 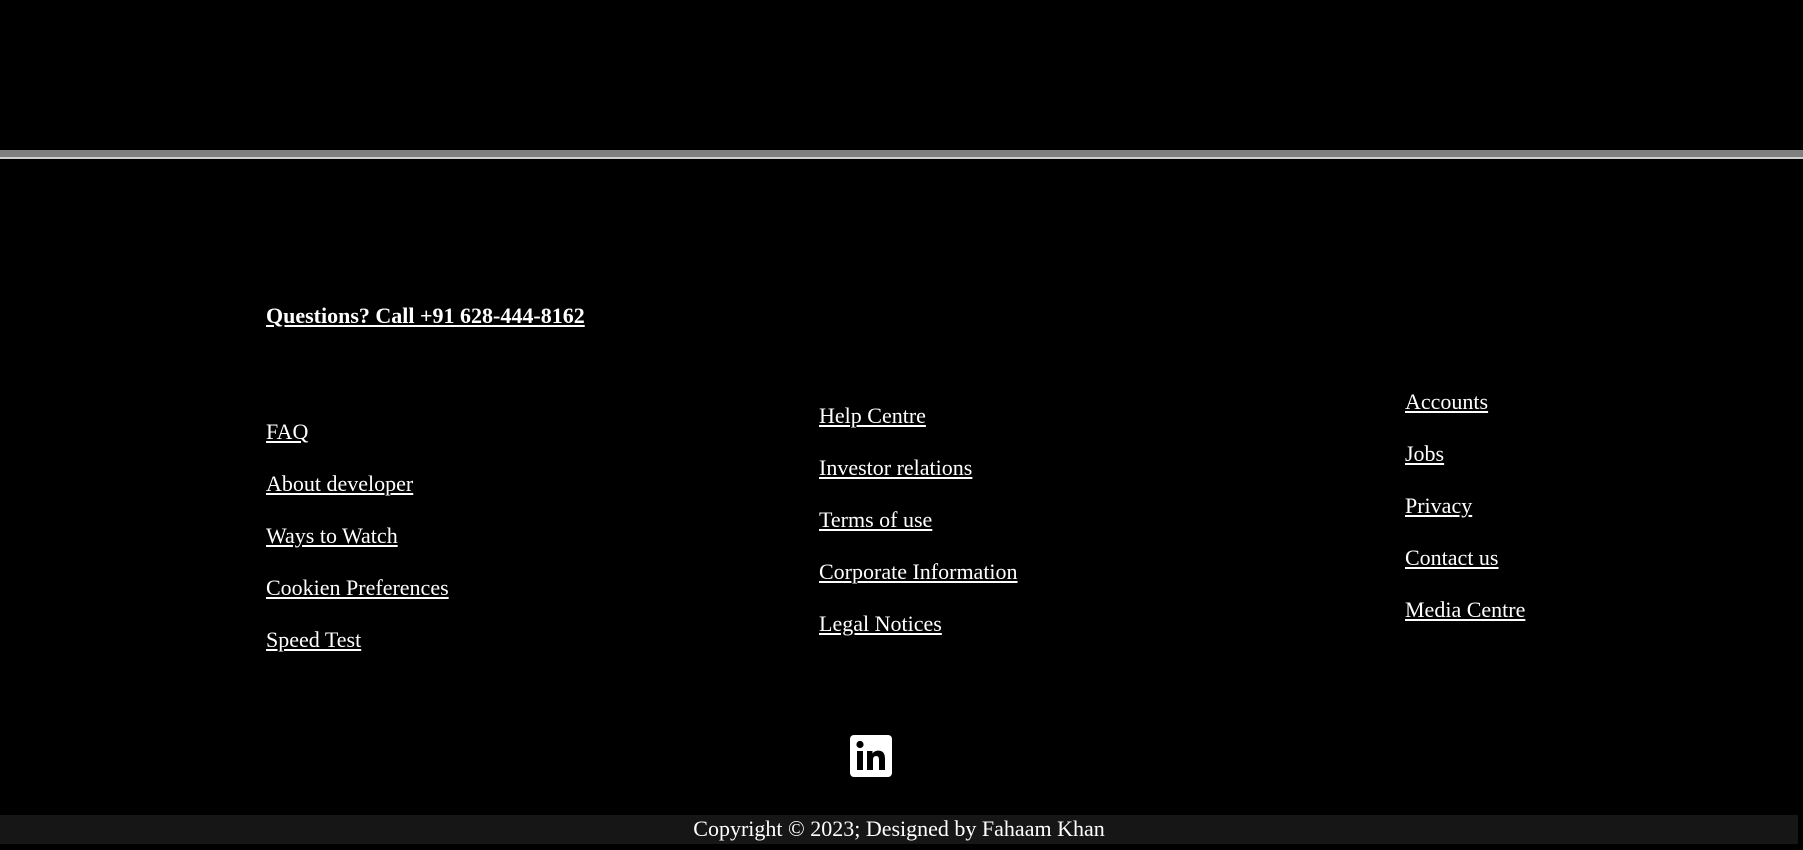 What do you see at coordinates (287, 432) in the screenshot?
I see `footer-link-faq: FAQ` at bounding box center [287, 432].